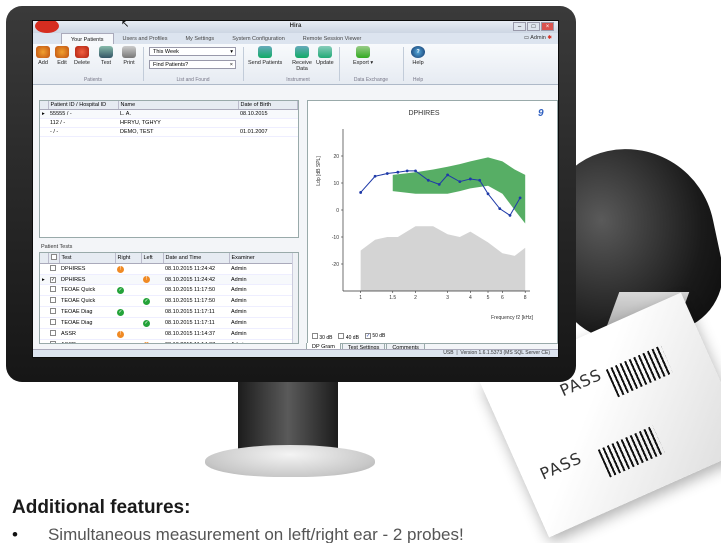 Image resolution: width=721 pixels, height=543 pixels. I want to click on tab-remote-session-viewer: Remote Session Viewer, so click(332, 38).